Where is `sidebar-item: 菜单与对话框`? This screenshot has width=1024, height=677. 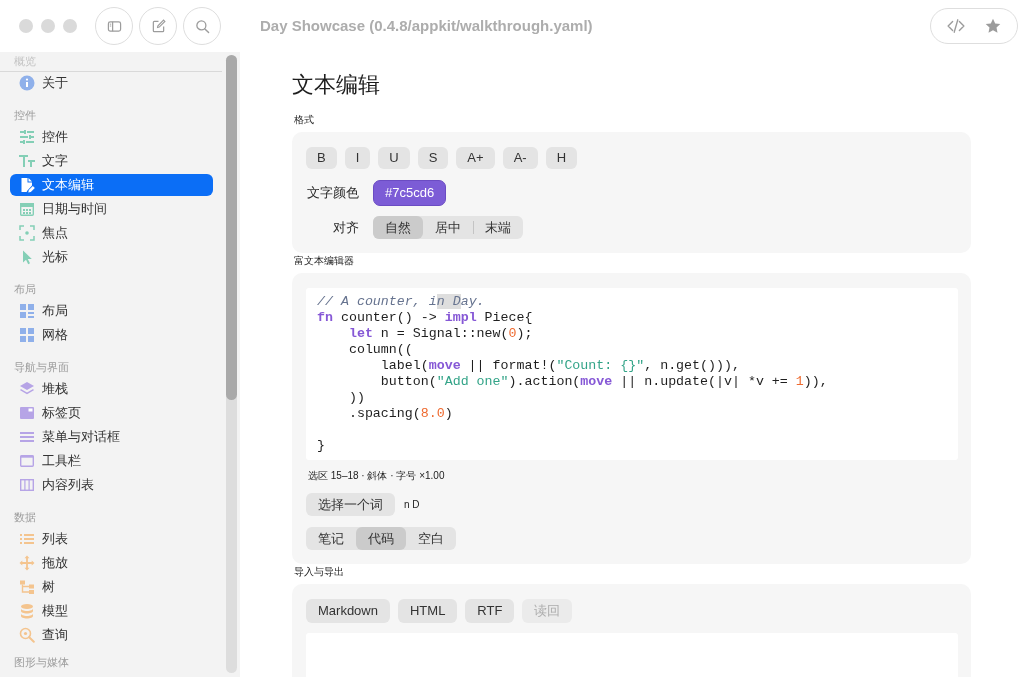 sidebar-item: 菜单与对话框 is located at coordinates (111, 437).